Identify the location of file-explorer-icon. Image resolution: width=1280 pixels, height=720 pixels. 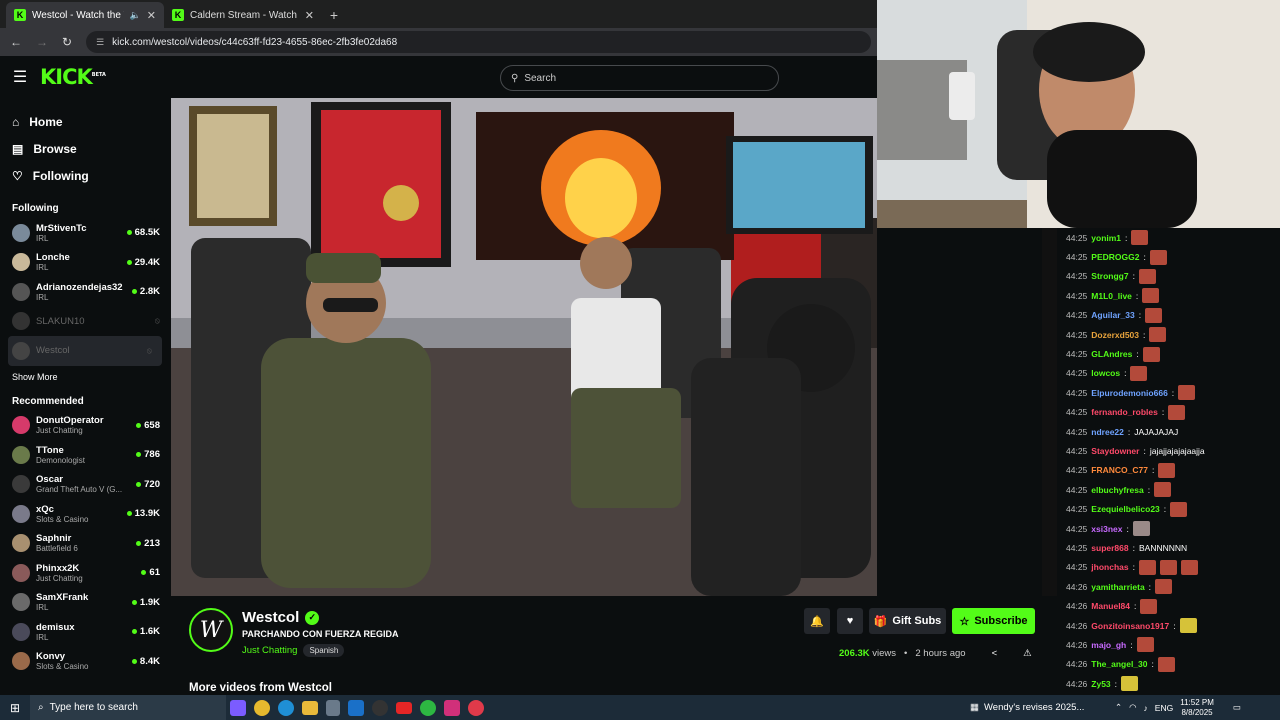
(310, 707).